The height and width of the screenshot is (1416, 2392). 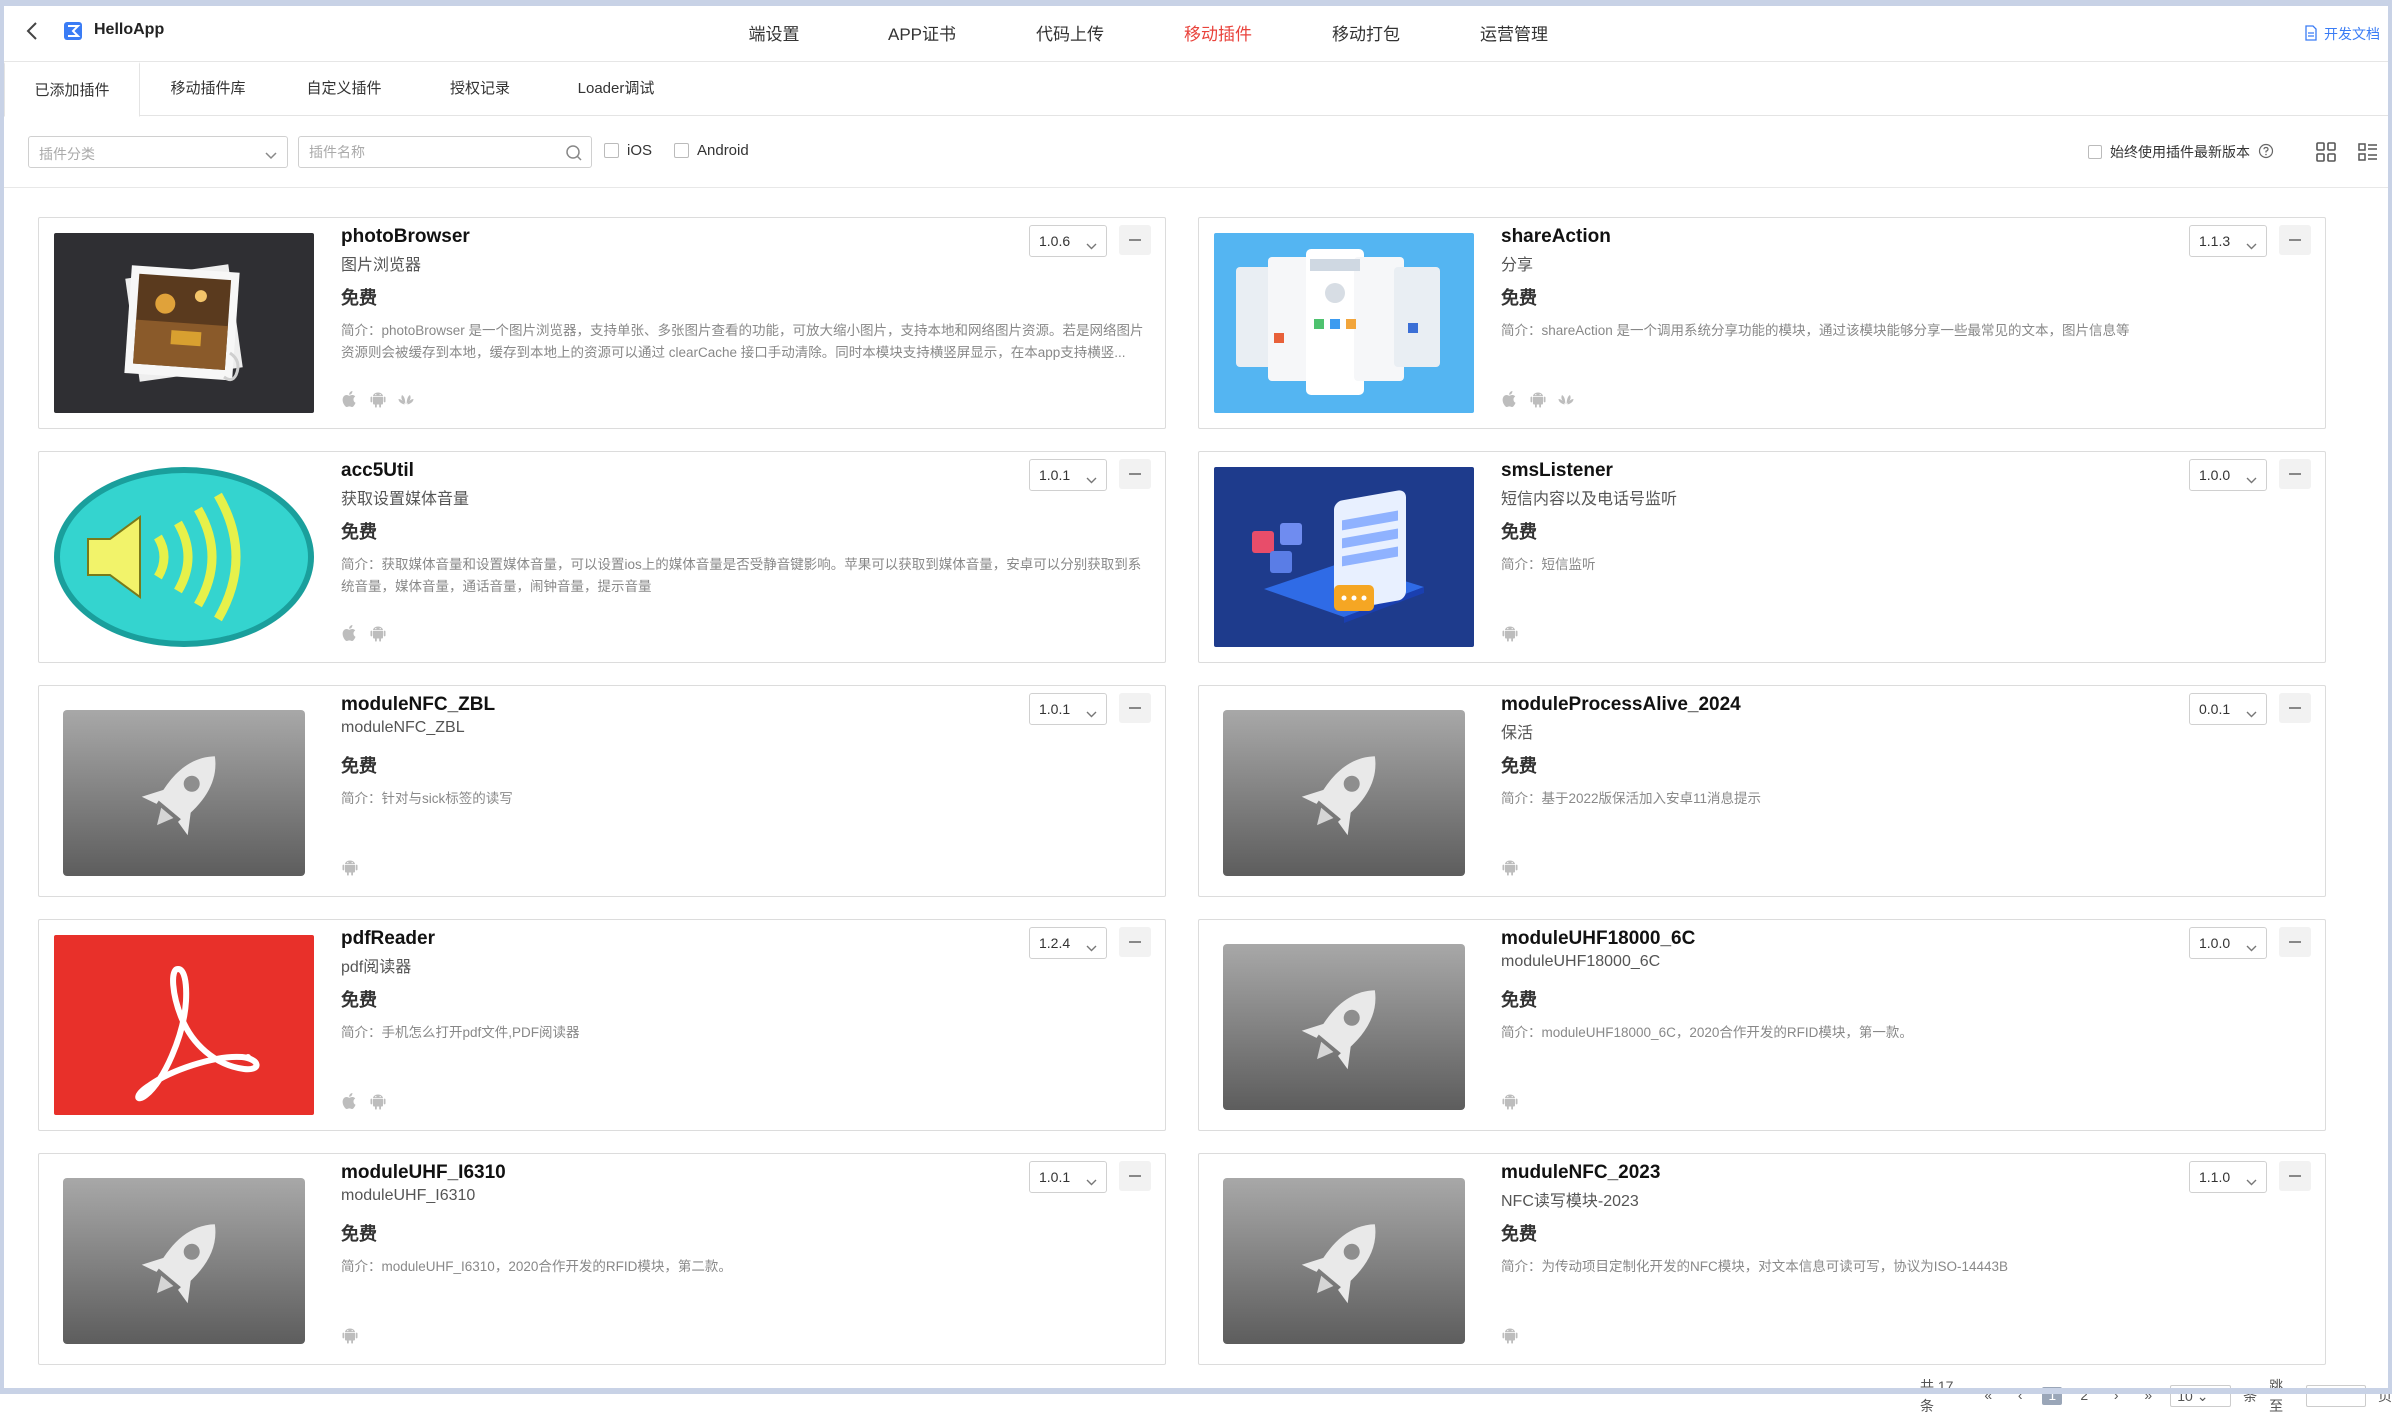 What do you see at coordinates (2228, 709) in the screenshot?
I see `version-select: 0.0.1` at bounding box center [2228, 709].